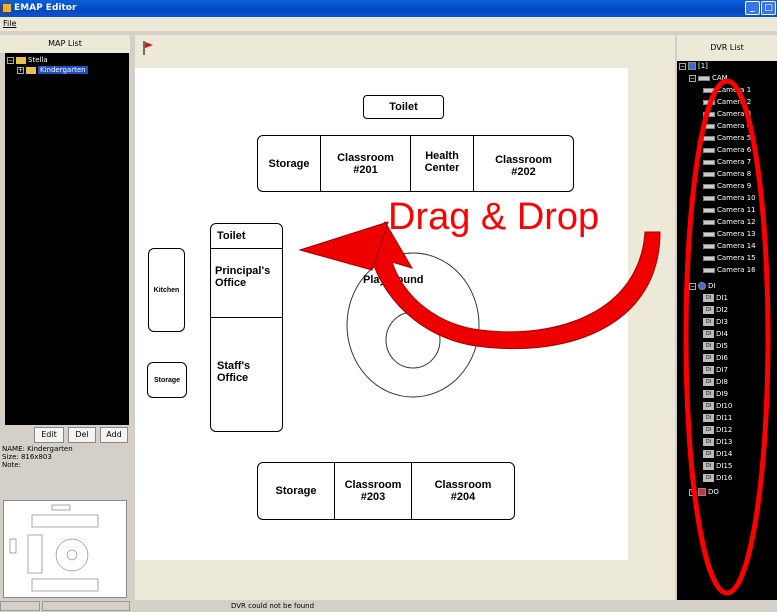  I want to click on camera-item: Camera 2, so click(727, 102).